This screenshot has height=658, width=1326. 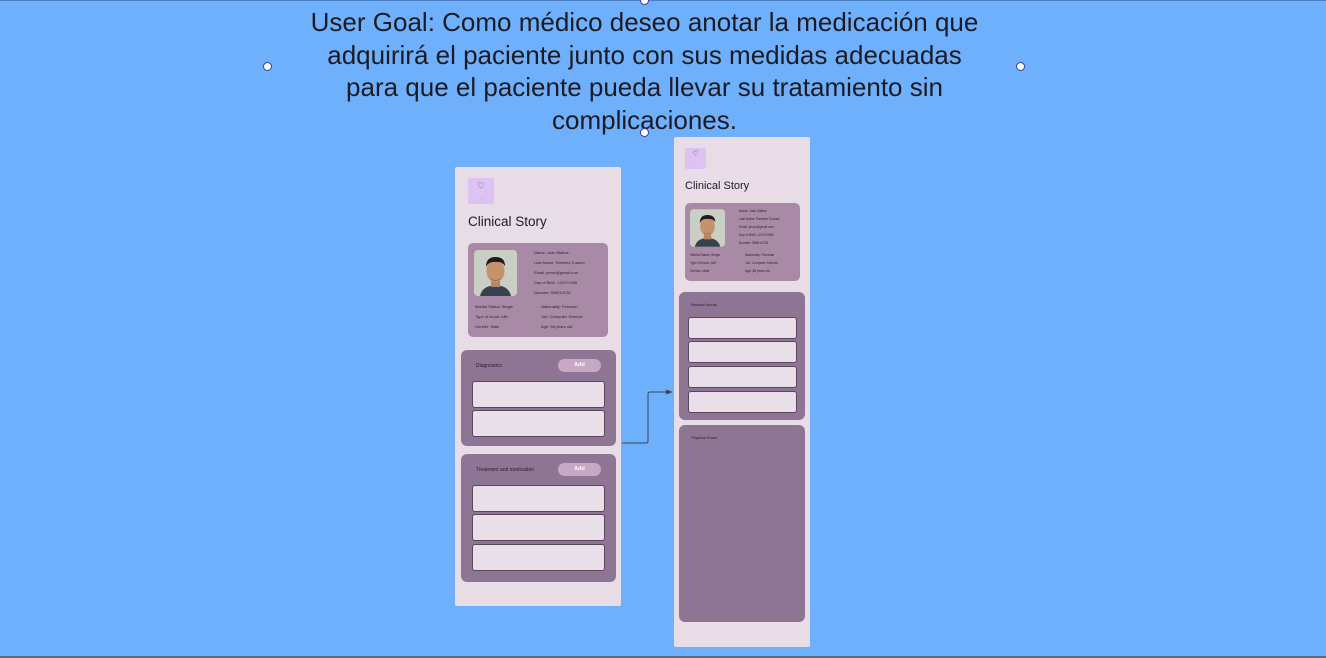 I want to click on treatment-panel: Treatment and medication Add, so click(x=538, y=518).